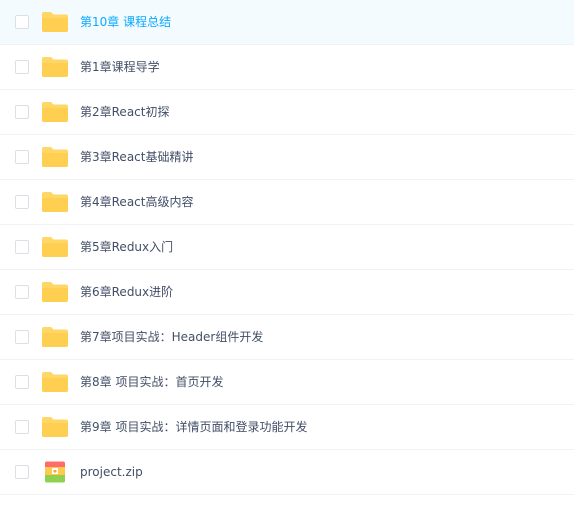 The image size is (574, 532). What do you see at coordinates (287, 67) in the screenshot?
I see `file-row-folder: 第1章课程导学` at bounding box center [287, 67].